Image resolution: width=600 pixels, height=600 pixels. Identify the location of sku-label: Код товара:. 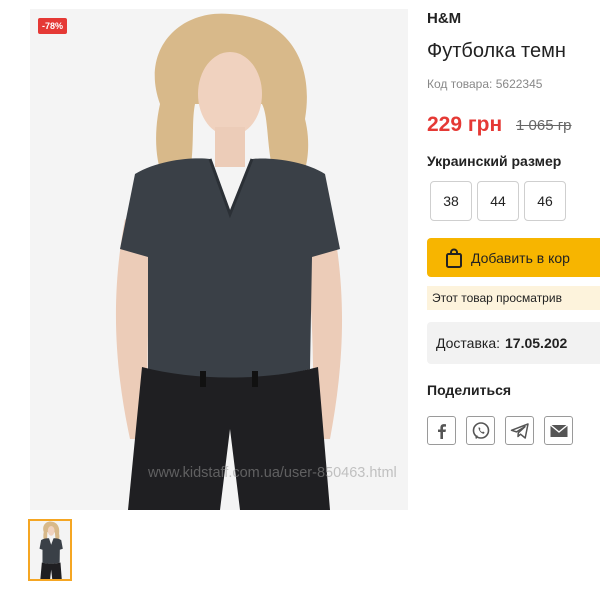
(460, 84).